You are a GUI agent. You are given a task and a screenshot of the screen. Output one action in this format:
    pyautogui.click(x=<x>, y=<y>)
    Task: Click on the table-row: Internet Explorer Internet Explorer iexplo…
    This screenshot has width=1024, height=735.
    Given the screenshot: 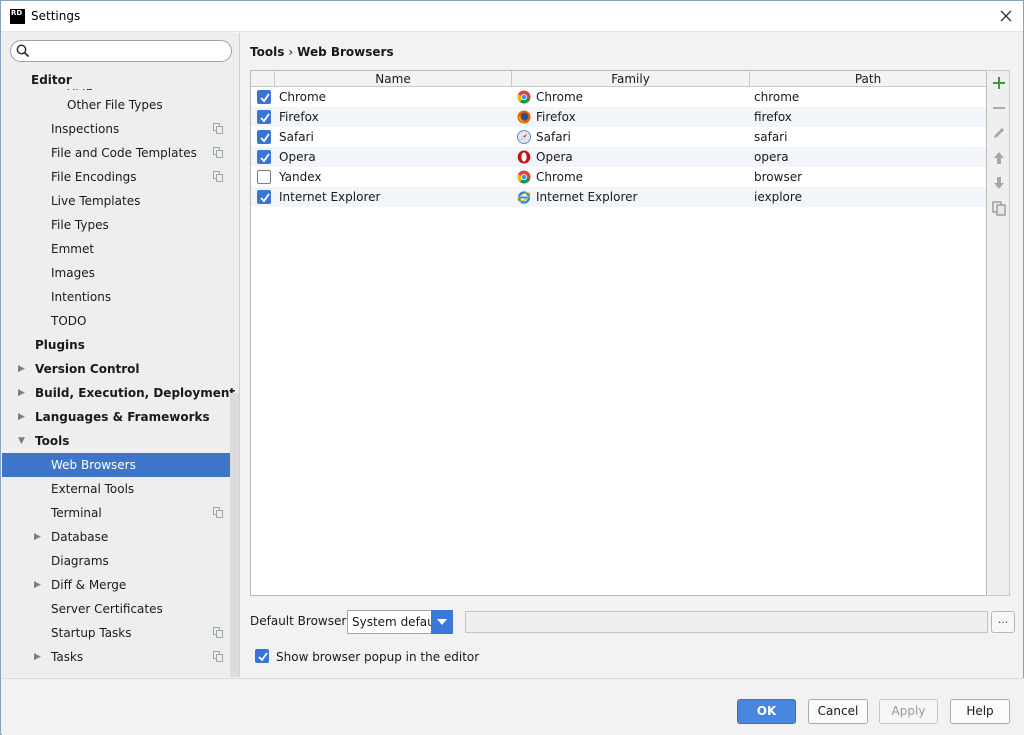 What is the action you would take?
    pyautogui.click(x=618, y=197)
    